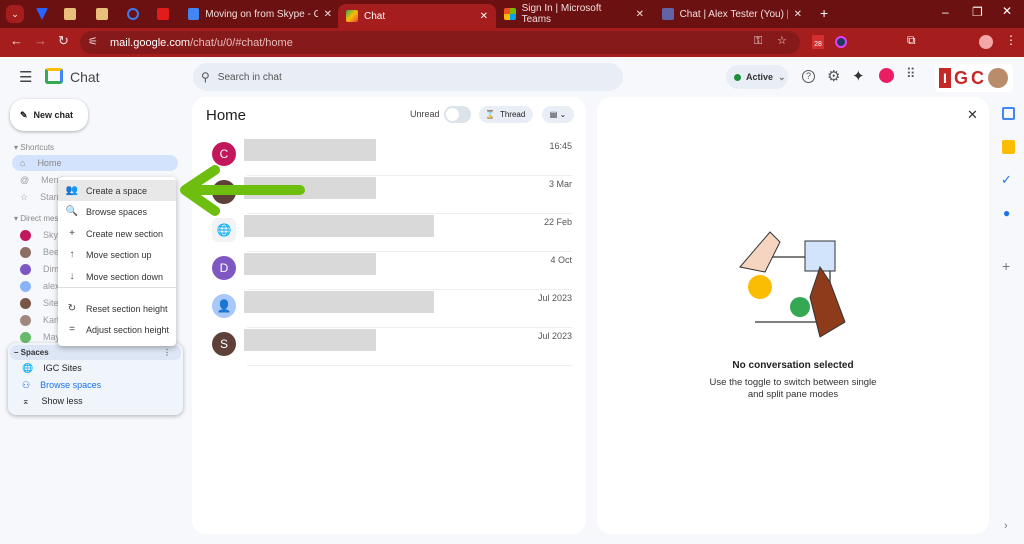  What do you see at coordinates (417, 16) in the screenshot?
I see `tab-chat: Chat ✕` at bounding box center [417, 16].